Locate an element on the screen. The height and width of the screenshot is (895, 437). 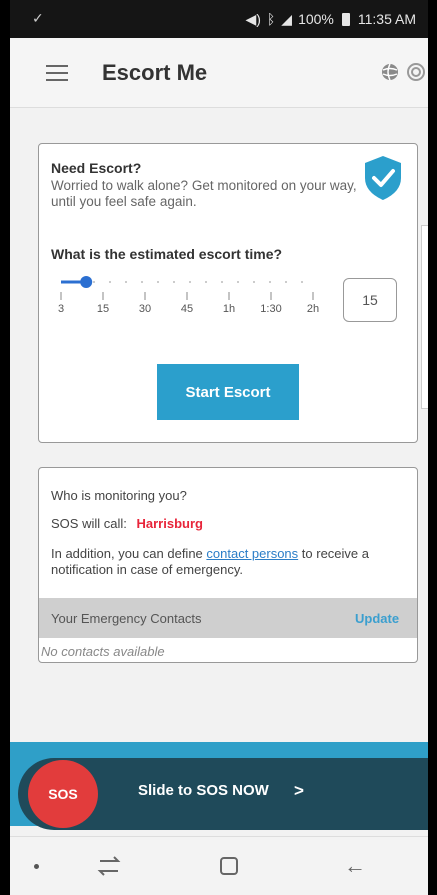
notification-icon: ✓ is located at coordinates (38, 18).